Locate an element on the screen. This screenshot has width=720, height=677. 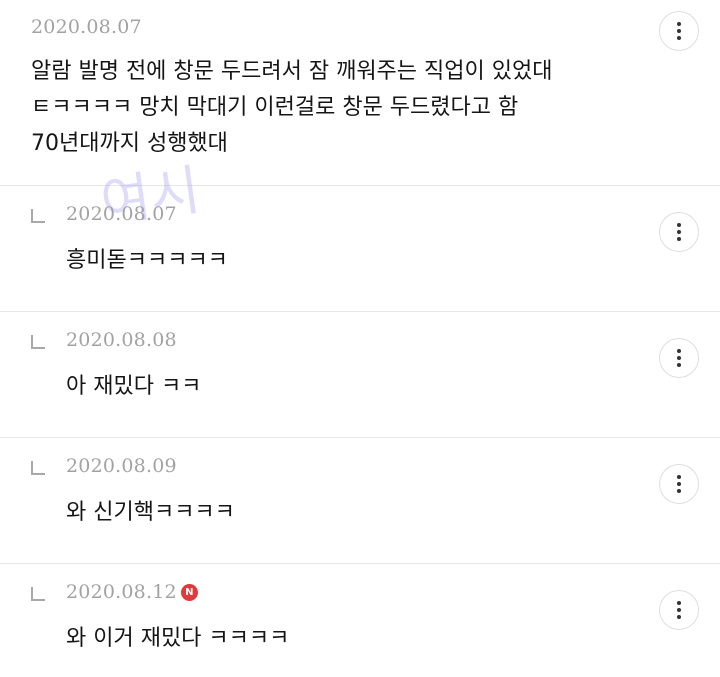
reply-date: 2020.08.09 is located at coordinates (121, 466).